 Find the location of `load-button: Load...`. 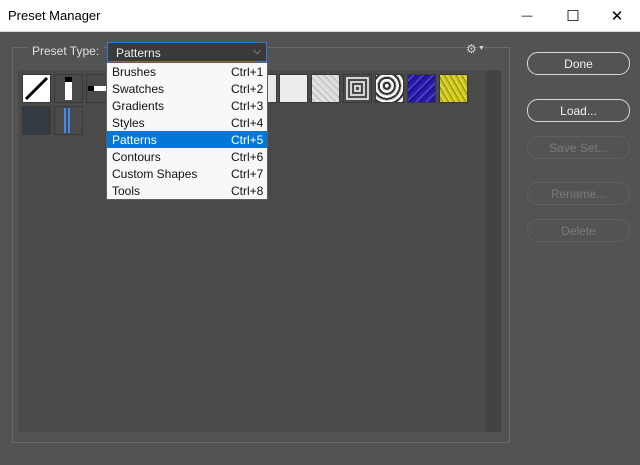

load-button: Load... is located at coordinates (578, 110).